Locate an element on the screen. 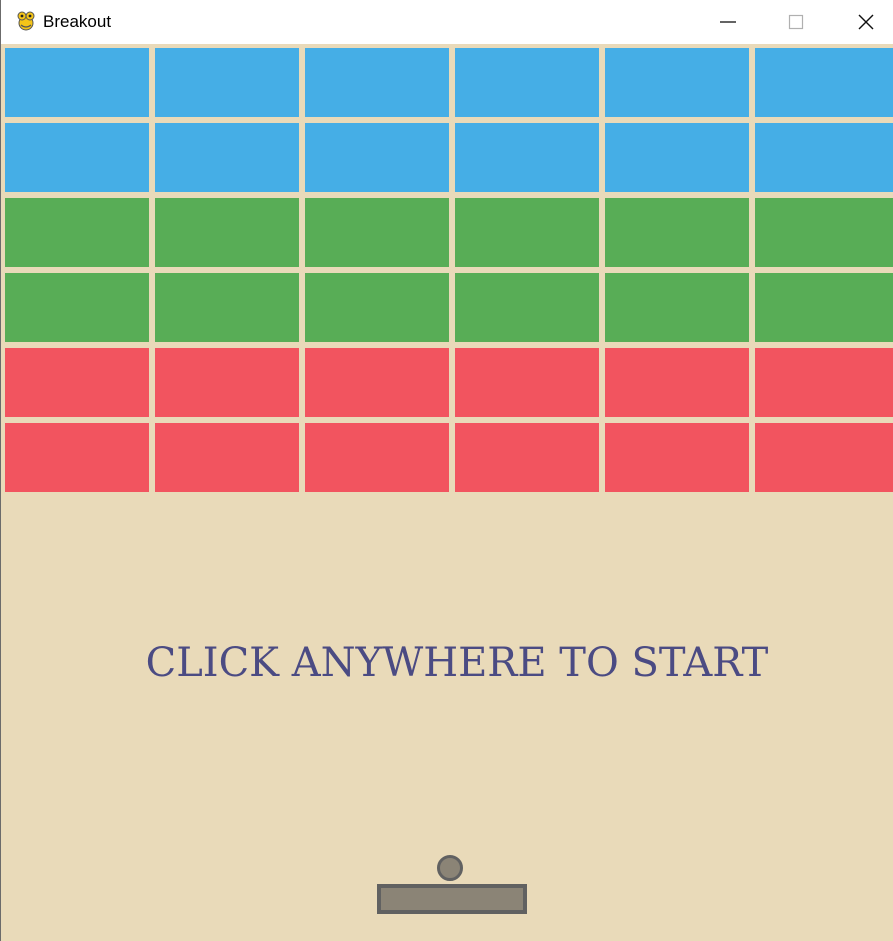  paddle is located at coordinates (452, 899).